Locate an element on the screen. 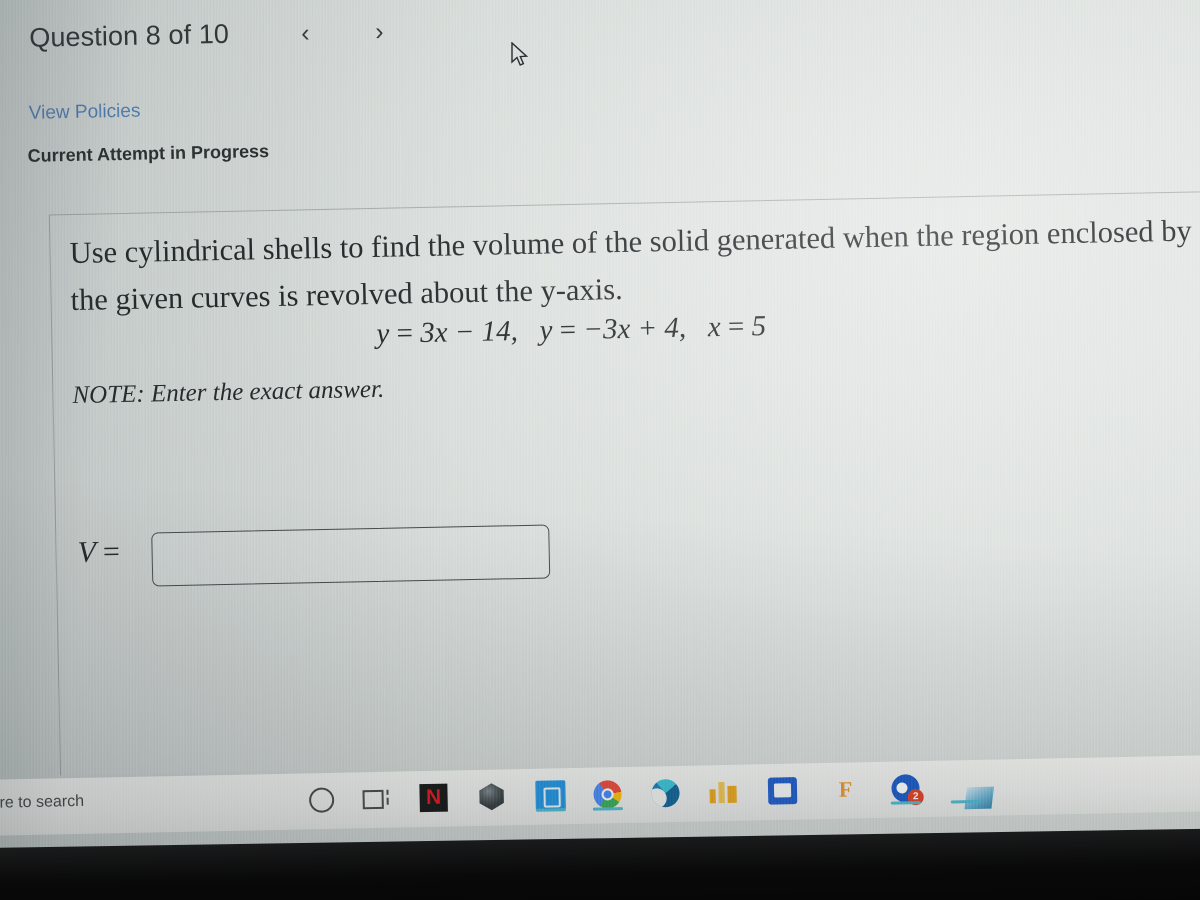  f-app-icon: F is located at coordinates (845, 789).